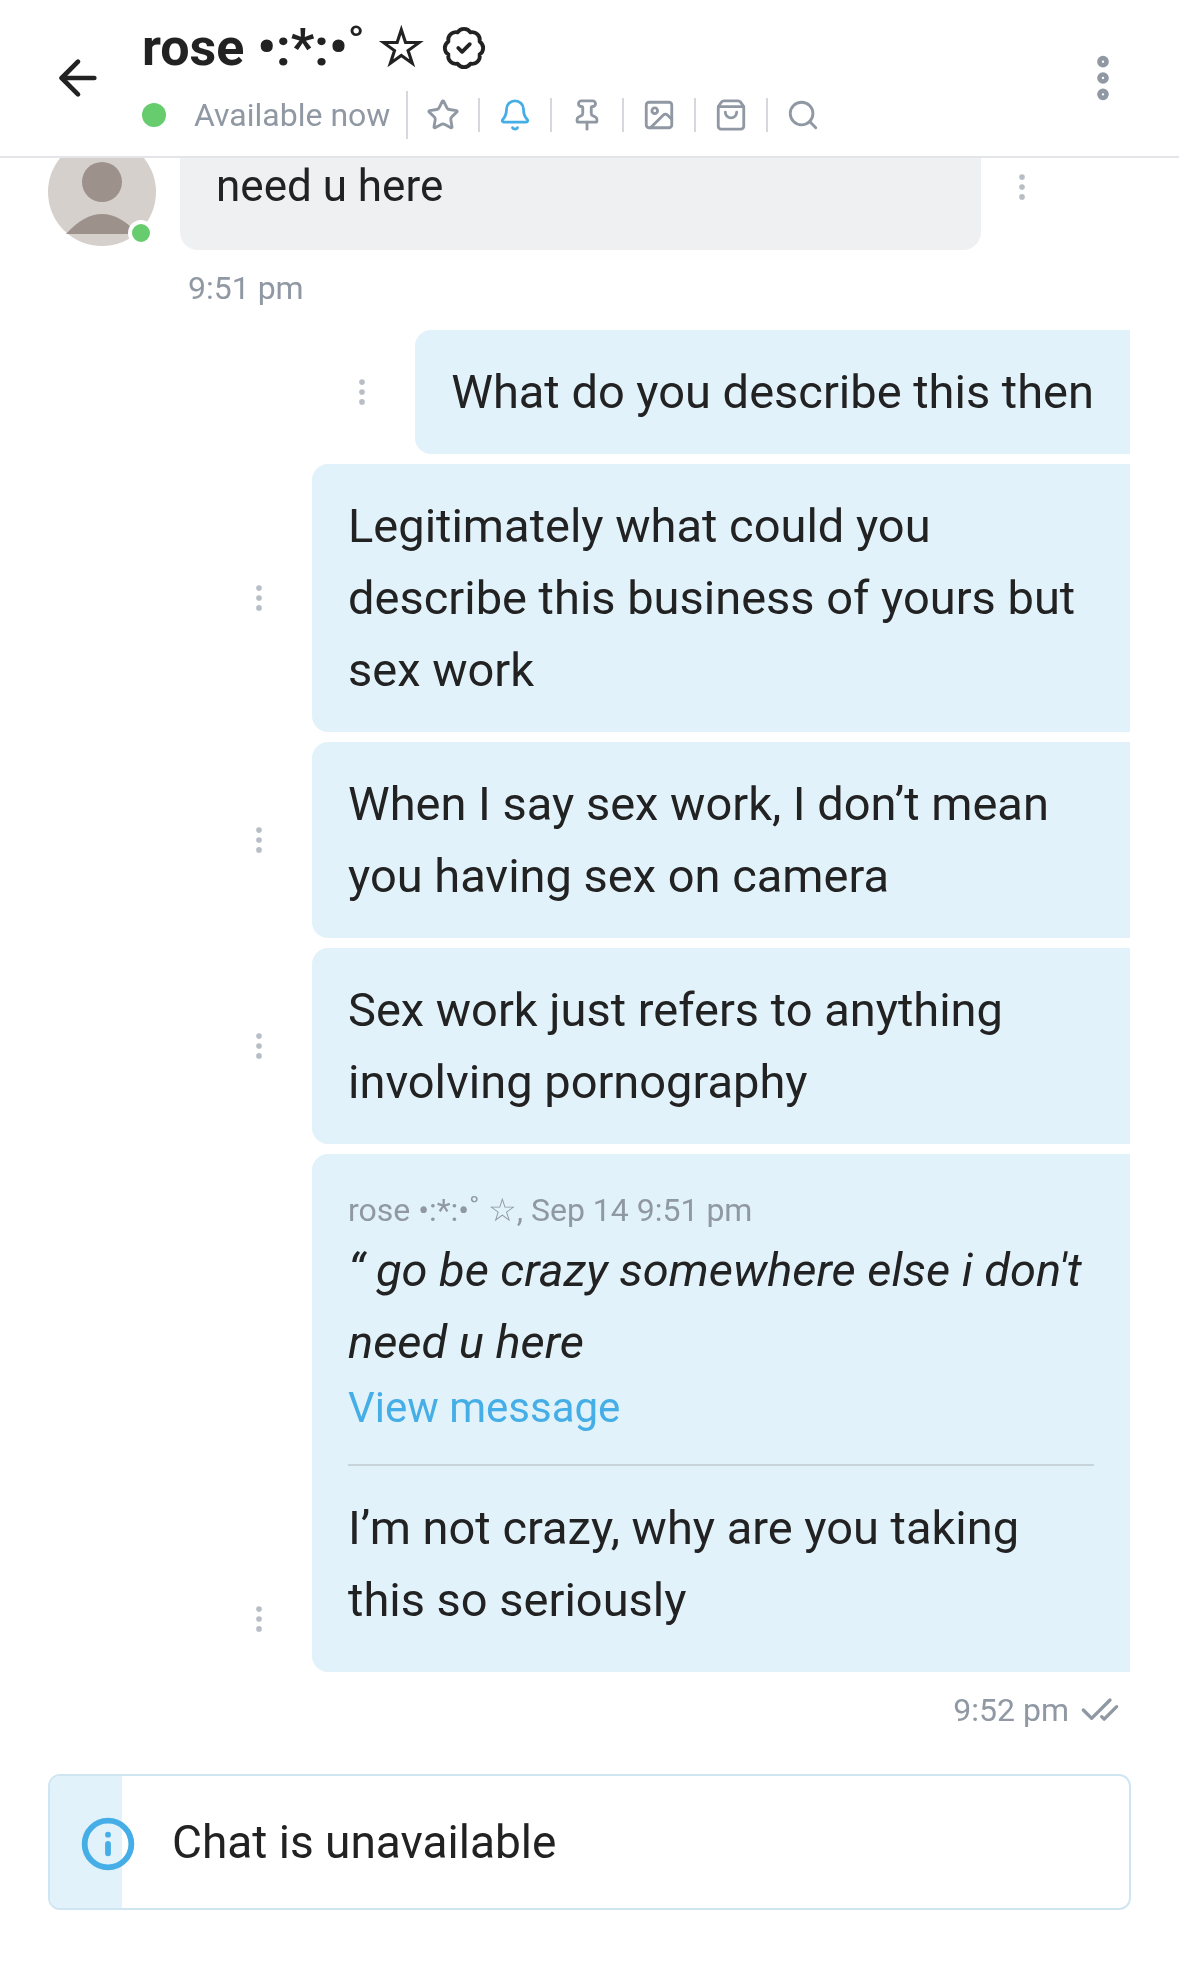 This screenshot has height=1961, width=1179. Describe the element at coordinates (1011, 1710) in the screenshot. I see `timestamp: 9:52 pm` at that location.